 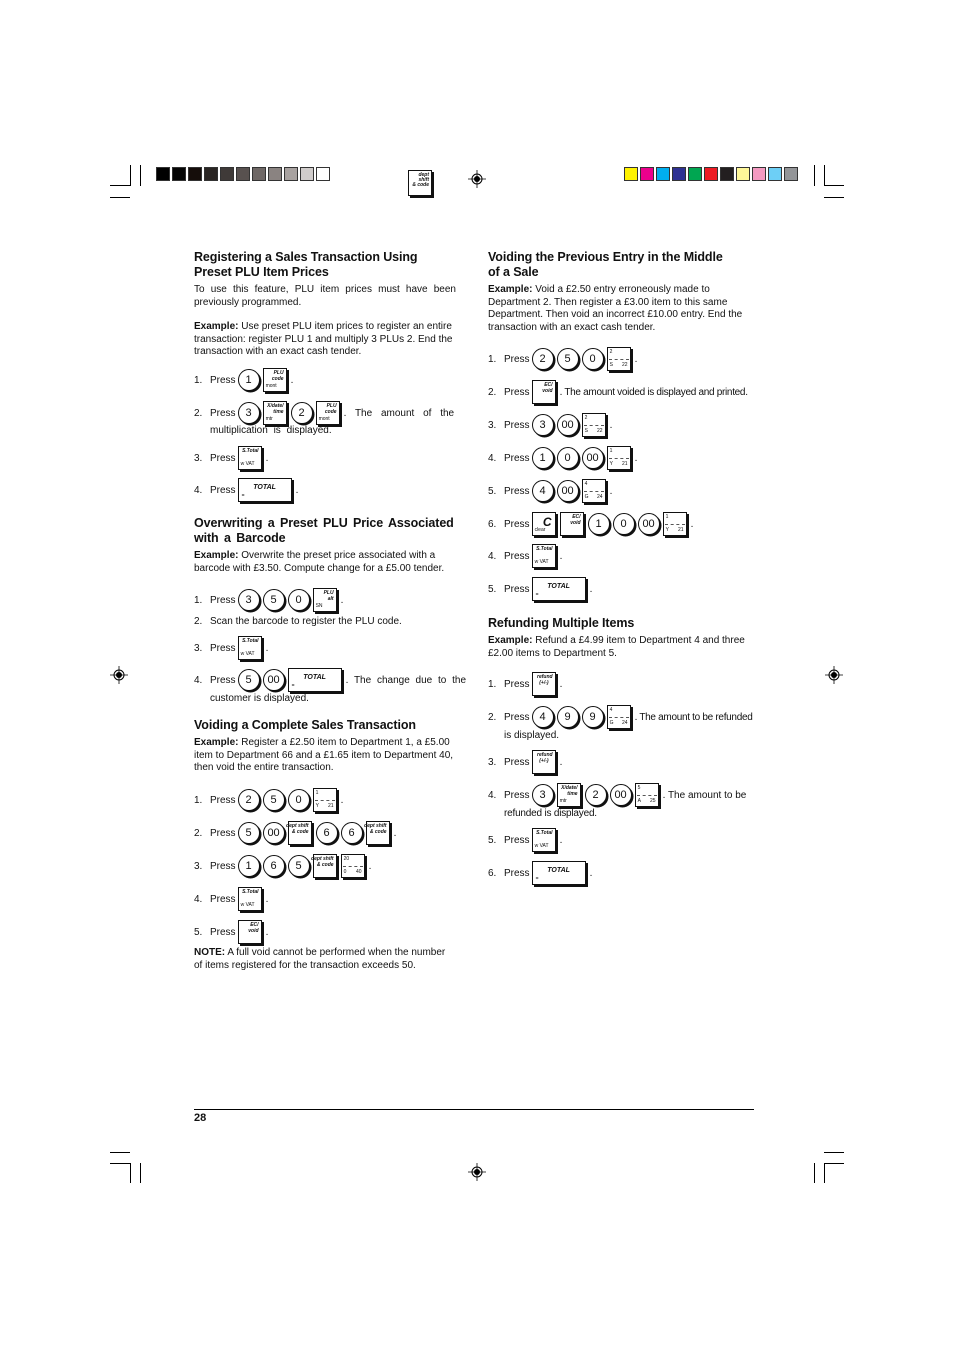 What do you see at coordinates (619, 638) in the screenshot?
I see `section-refund-multiple: Refunding Multiple Items Example` at bounding box center [619, 638].